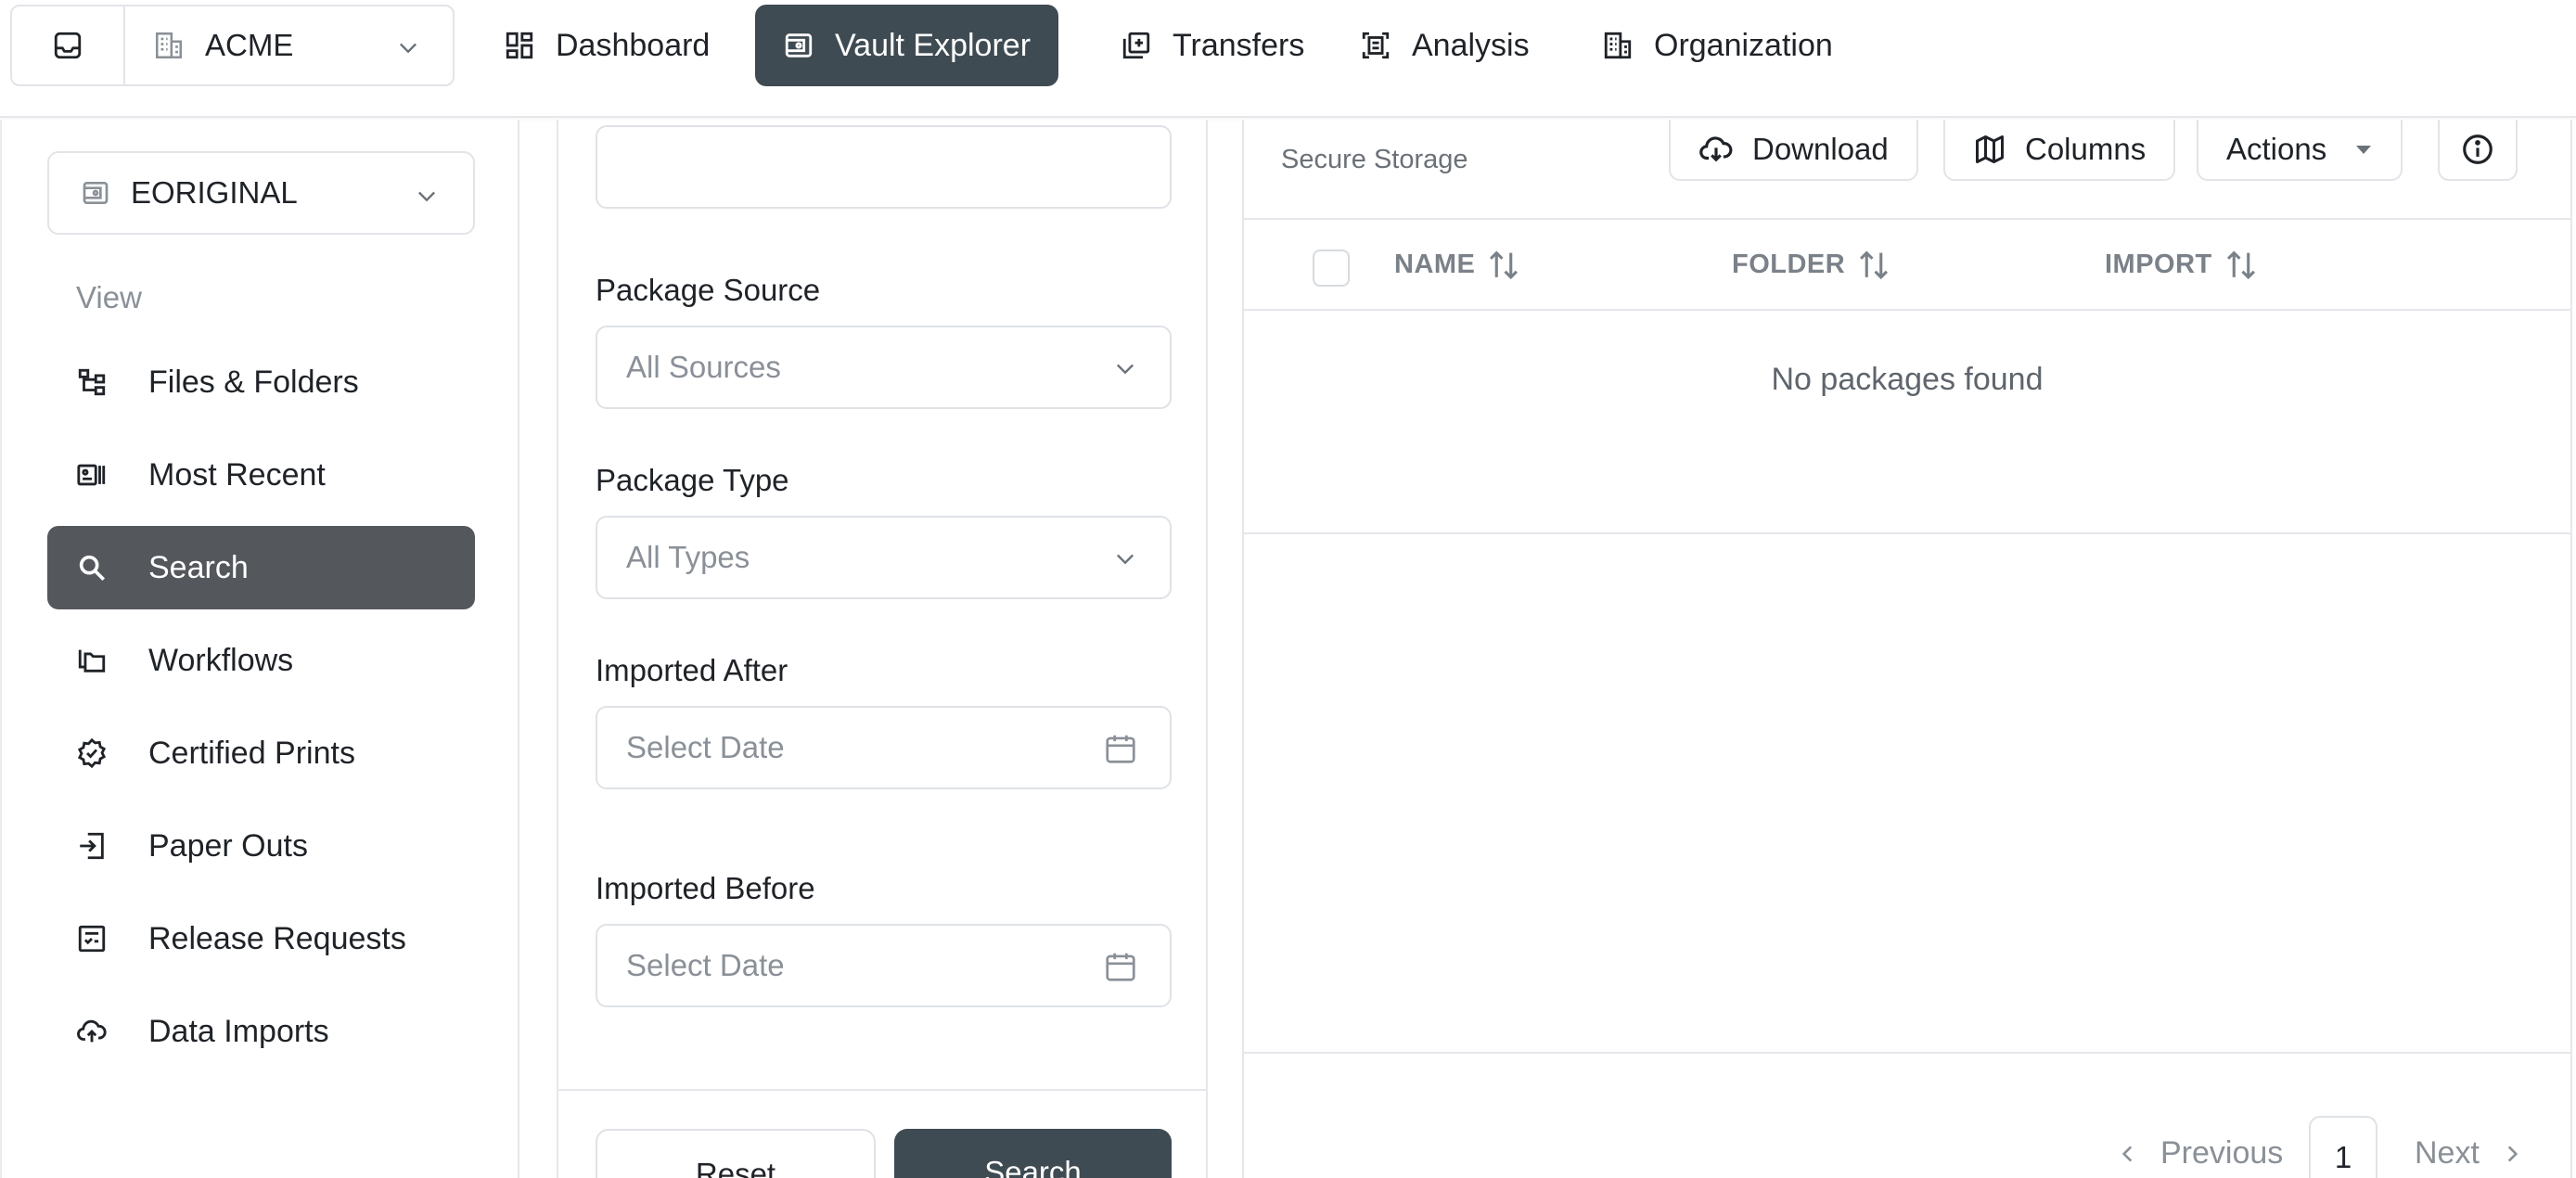 The height and width of the screenshot is (1178, 2576). Describe the element at coordinates (884, 966) in the screenshot. I see `imported-before-date-input: Select Date` at that location.